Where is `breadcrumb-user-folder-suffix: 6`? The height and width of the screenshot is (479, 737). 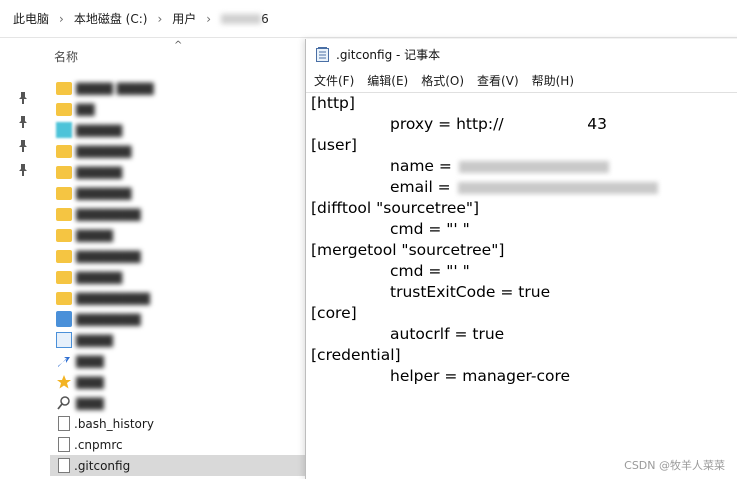
breadcrumb-user-folder-suffix: 6 is located at coordinates (265, 18).